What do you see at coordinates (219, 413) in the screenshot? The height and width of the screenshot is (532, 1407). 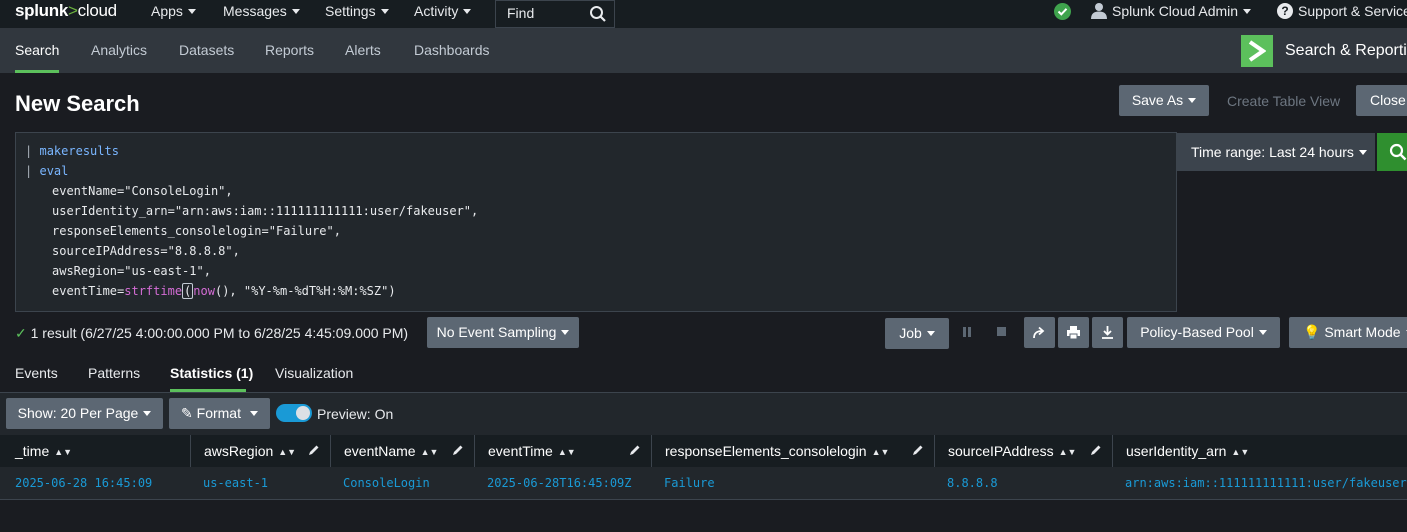 I see `format-dropdown: ✎ Format` at bounding box center [219, 413].